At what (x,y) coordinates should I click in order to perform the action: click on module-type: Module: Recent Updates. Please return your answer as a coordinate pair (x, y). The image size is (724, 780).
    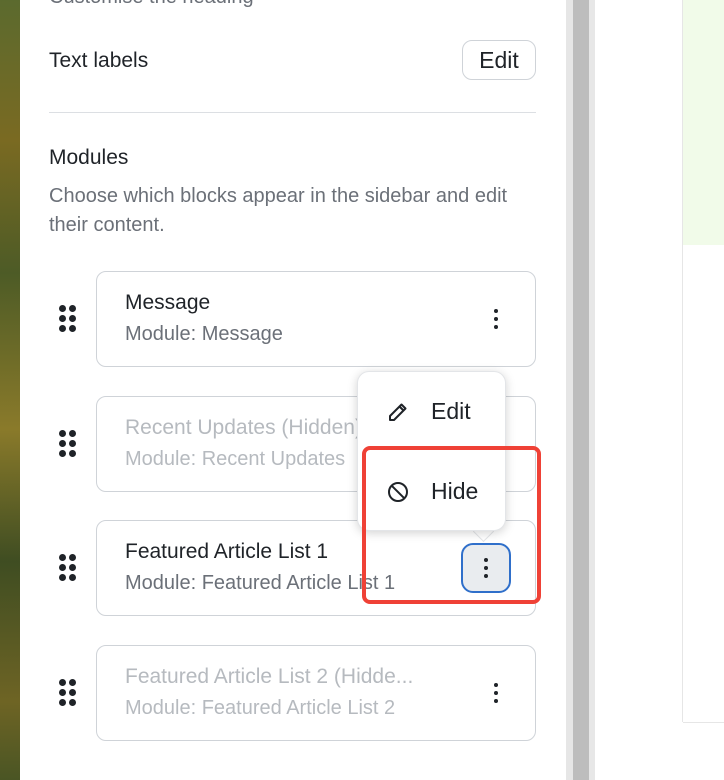
    Looking at the image, I should click on (235, 459).